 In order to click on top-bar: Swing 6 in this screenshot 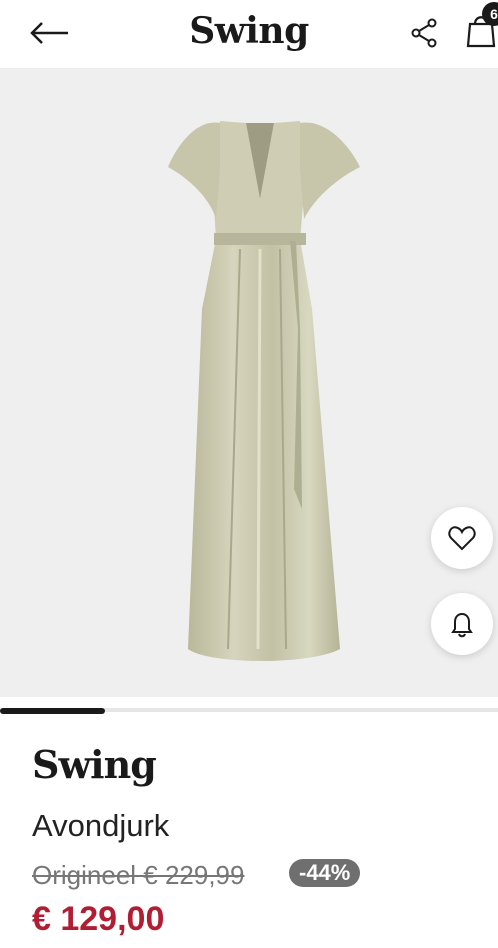, I will do `click(249, 34)`.